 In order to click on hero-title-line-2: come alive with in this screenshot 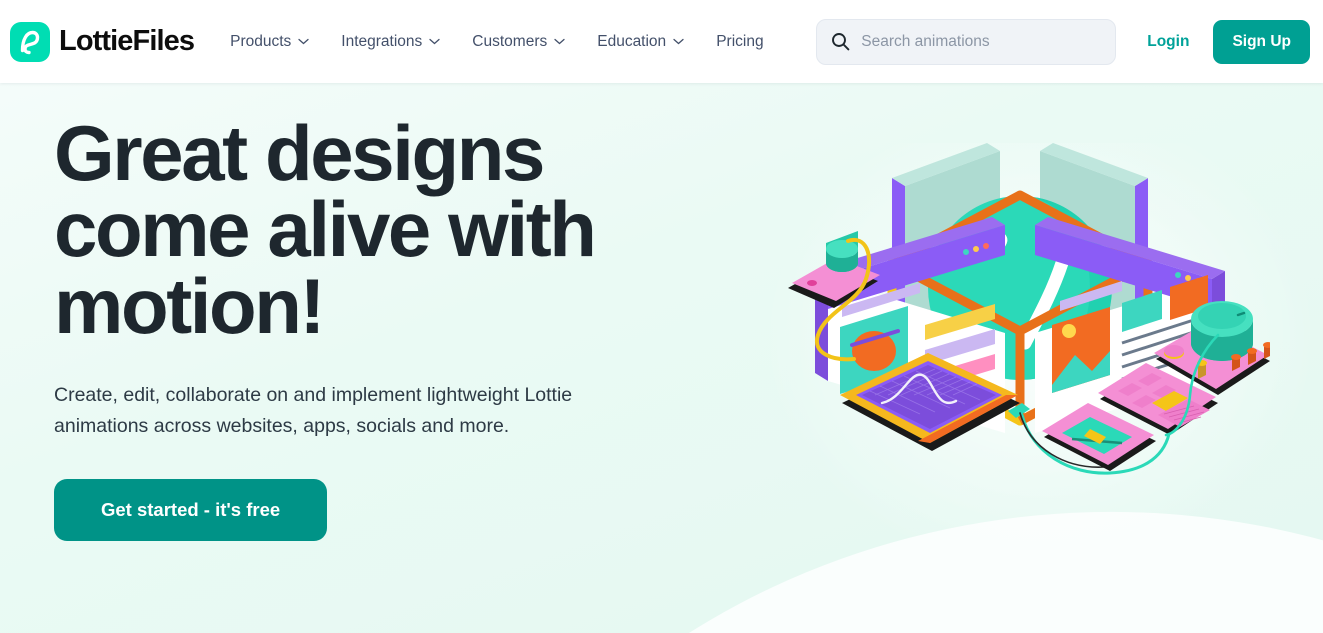, I will do `click(325, 229)`.